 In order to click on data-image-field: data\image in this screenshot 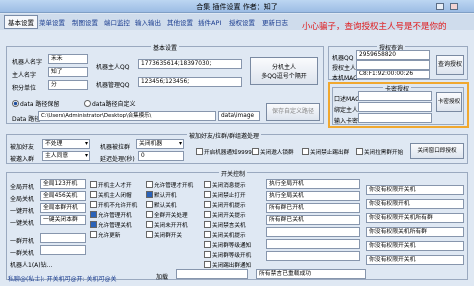, I will do `click(239, 116)`.